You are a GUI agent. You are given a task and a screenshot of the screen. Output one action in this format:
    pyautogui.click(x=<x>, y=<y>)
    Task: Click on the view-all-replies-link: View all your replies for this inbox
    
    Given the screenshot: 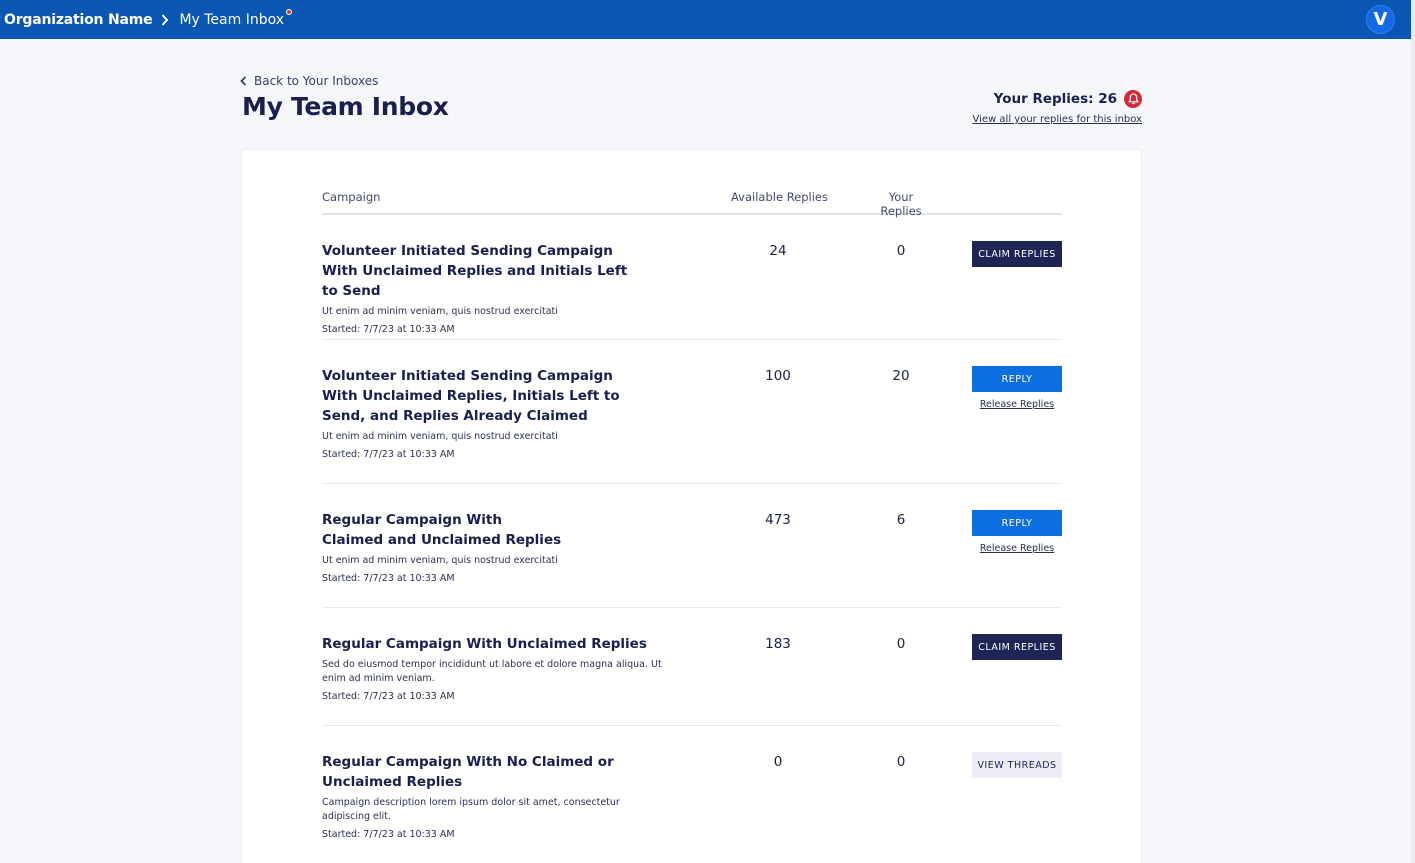 What is the action you would take?
    pyautogui.click(x=1057, y=119)
    